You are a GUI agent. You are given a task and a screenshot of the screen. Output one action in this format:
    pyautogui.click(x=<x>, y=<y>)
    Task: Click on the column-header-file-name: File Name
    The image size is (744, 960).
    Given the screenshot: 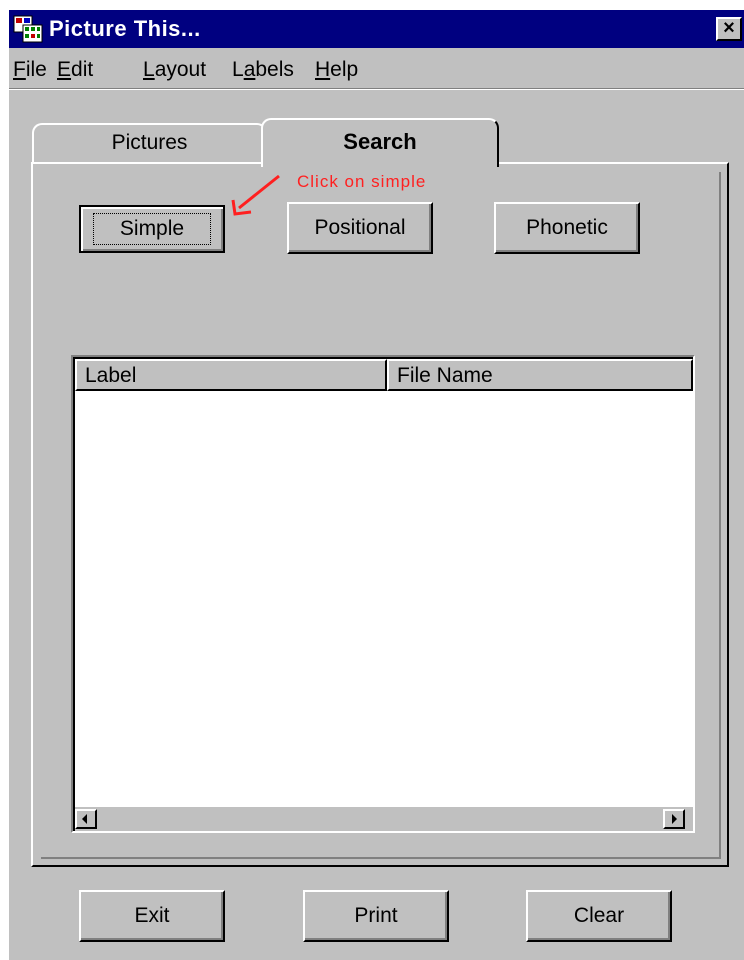 What is the action you would take?
    pyautogui.click(x=540, y=375)
    